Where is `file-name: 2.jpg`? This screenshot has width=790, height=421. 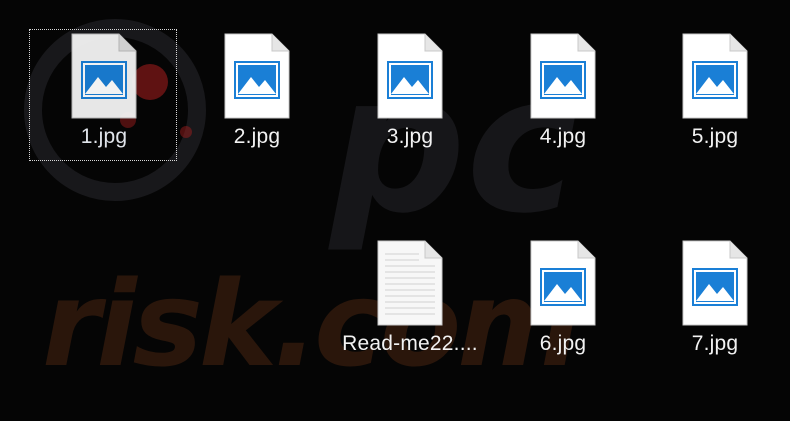
file-name: 2.jpg is located at coordinates (257, 137).